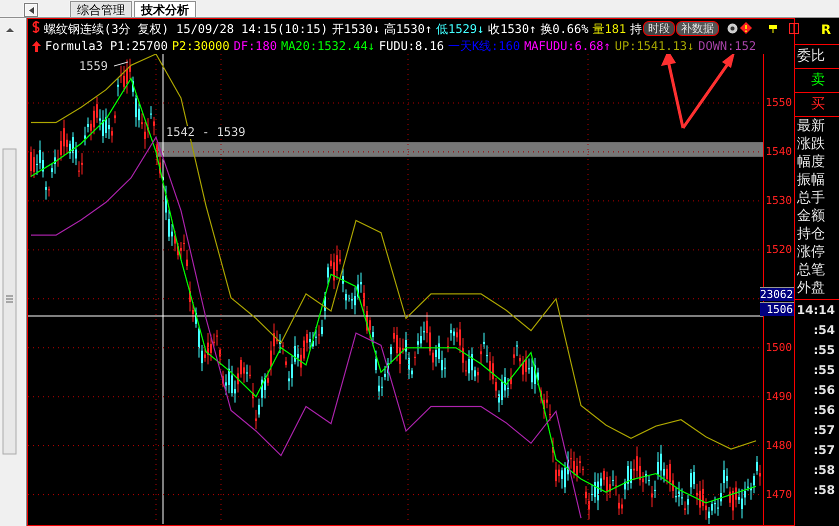 The height and width of the screenshot is (526, 839). What do you see at coordinates (779, 347) in the screenshot?
I see `price-axis-label: 1500` at bounding box center [779, 347].